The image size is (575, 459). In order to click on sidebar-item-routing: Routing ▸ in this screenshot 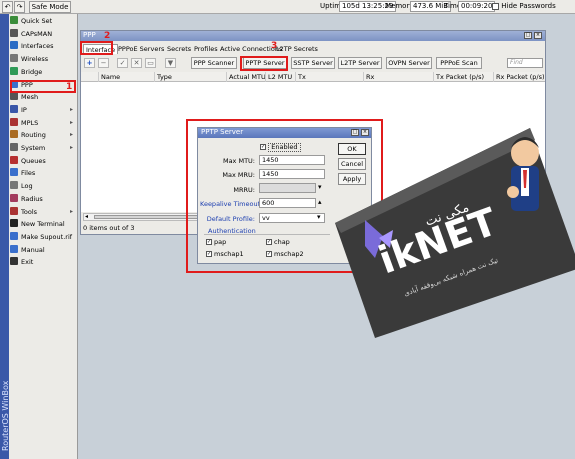, I will do `click(43, 135)`.